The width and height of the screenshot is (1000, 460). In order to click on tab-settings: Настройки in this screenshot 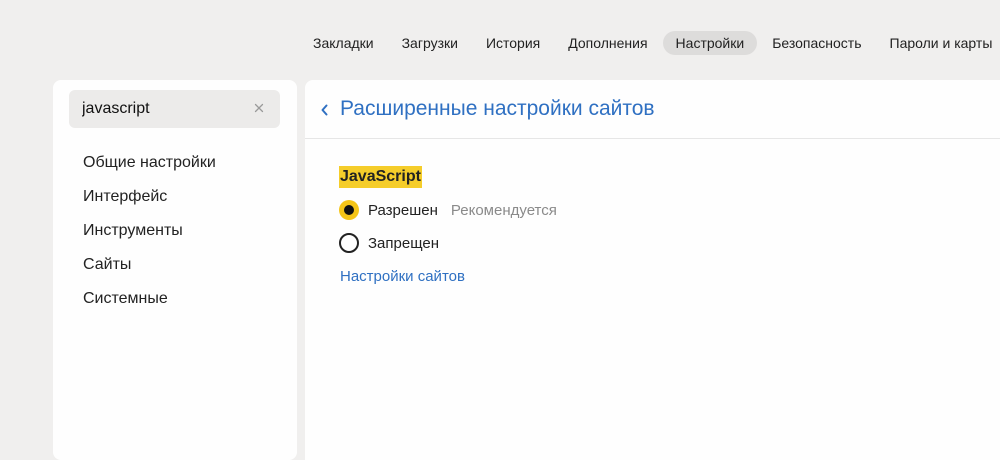, I will do `click(710, 43)`.